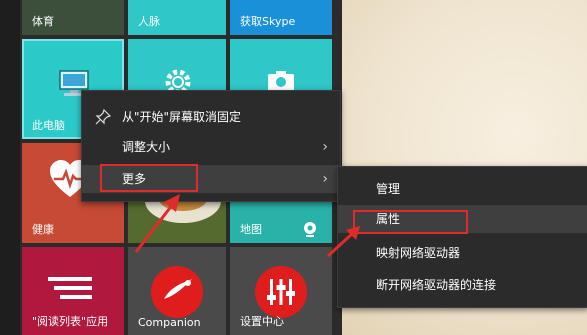  I want to click on tile-companion: Companion, so click(177, 291).